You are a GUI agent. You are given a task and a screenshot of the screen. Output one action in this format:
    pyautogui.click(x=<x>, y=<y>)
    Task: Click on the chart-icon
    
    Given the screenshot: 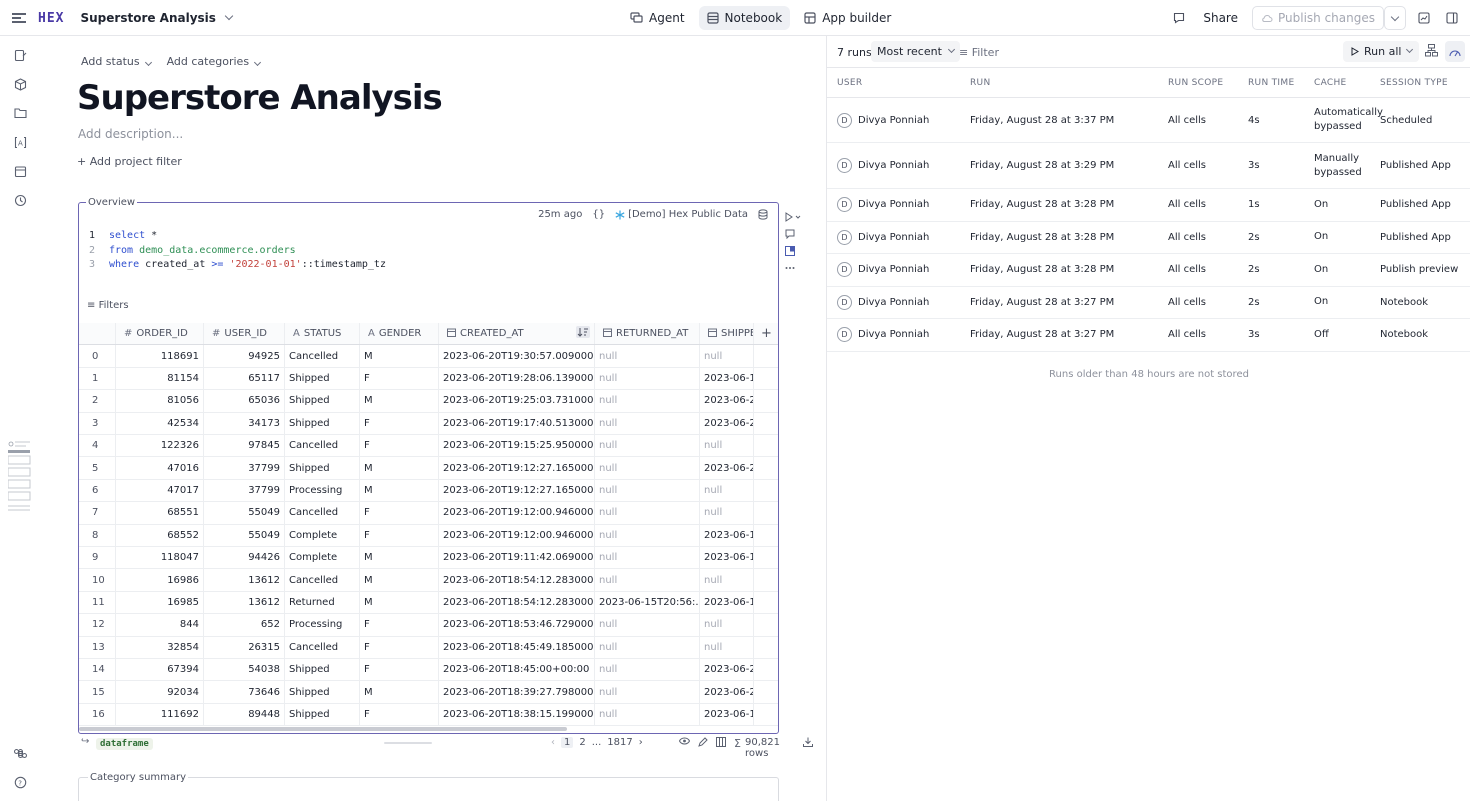 What is the action you would take?
    pyautogui.click(x=1424, y=18)
    